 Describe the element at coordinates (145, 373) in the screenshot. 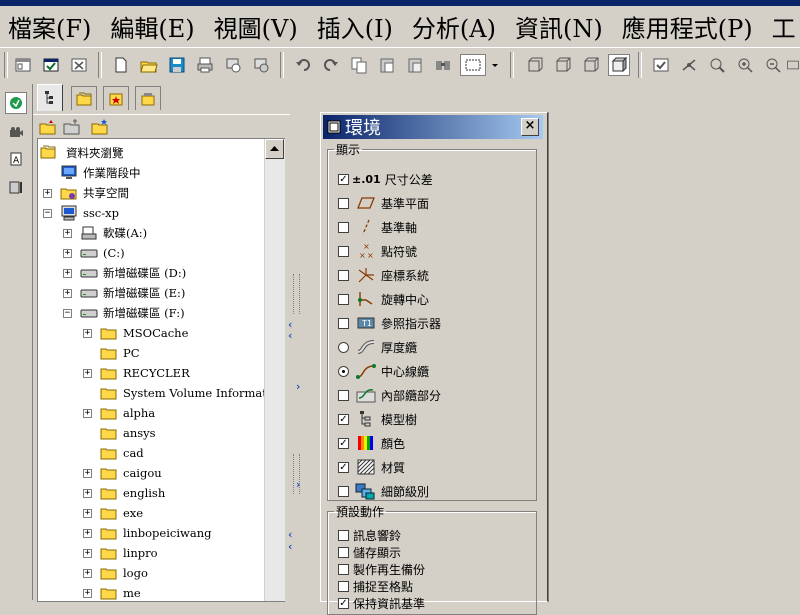

I see `tree-item-recycler: RECYCLER` at that location.